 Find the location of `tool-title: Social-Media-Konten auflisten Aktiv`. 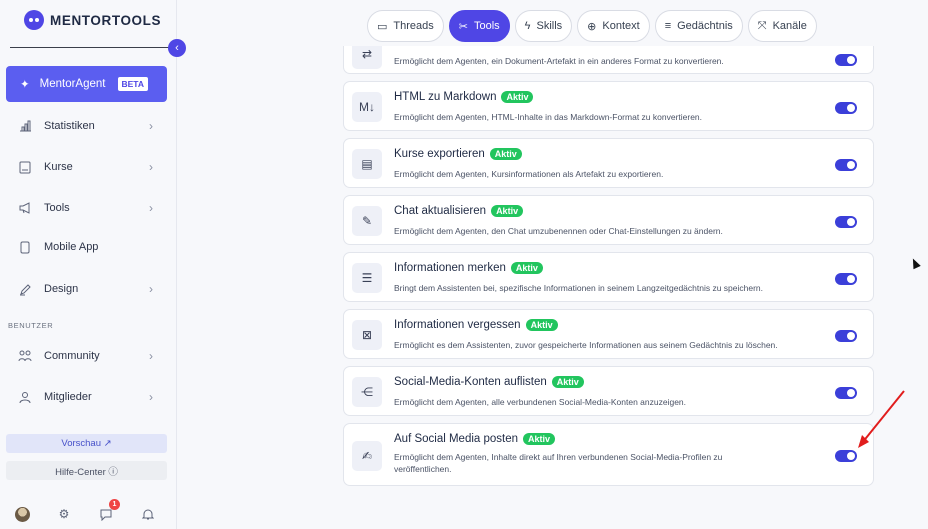

tool-title: Social-Media-Konten auflisten Aktiv is located at coordinates (489, 382).